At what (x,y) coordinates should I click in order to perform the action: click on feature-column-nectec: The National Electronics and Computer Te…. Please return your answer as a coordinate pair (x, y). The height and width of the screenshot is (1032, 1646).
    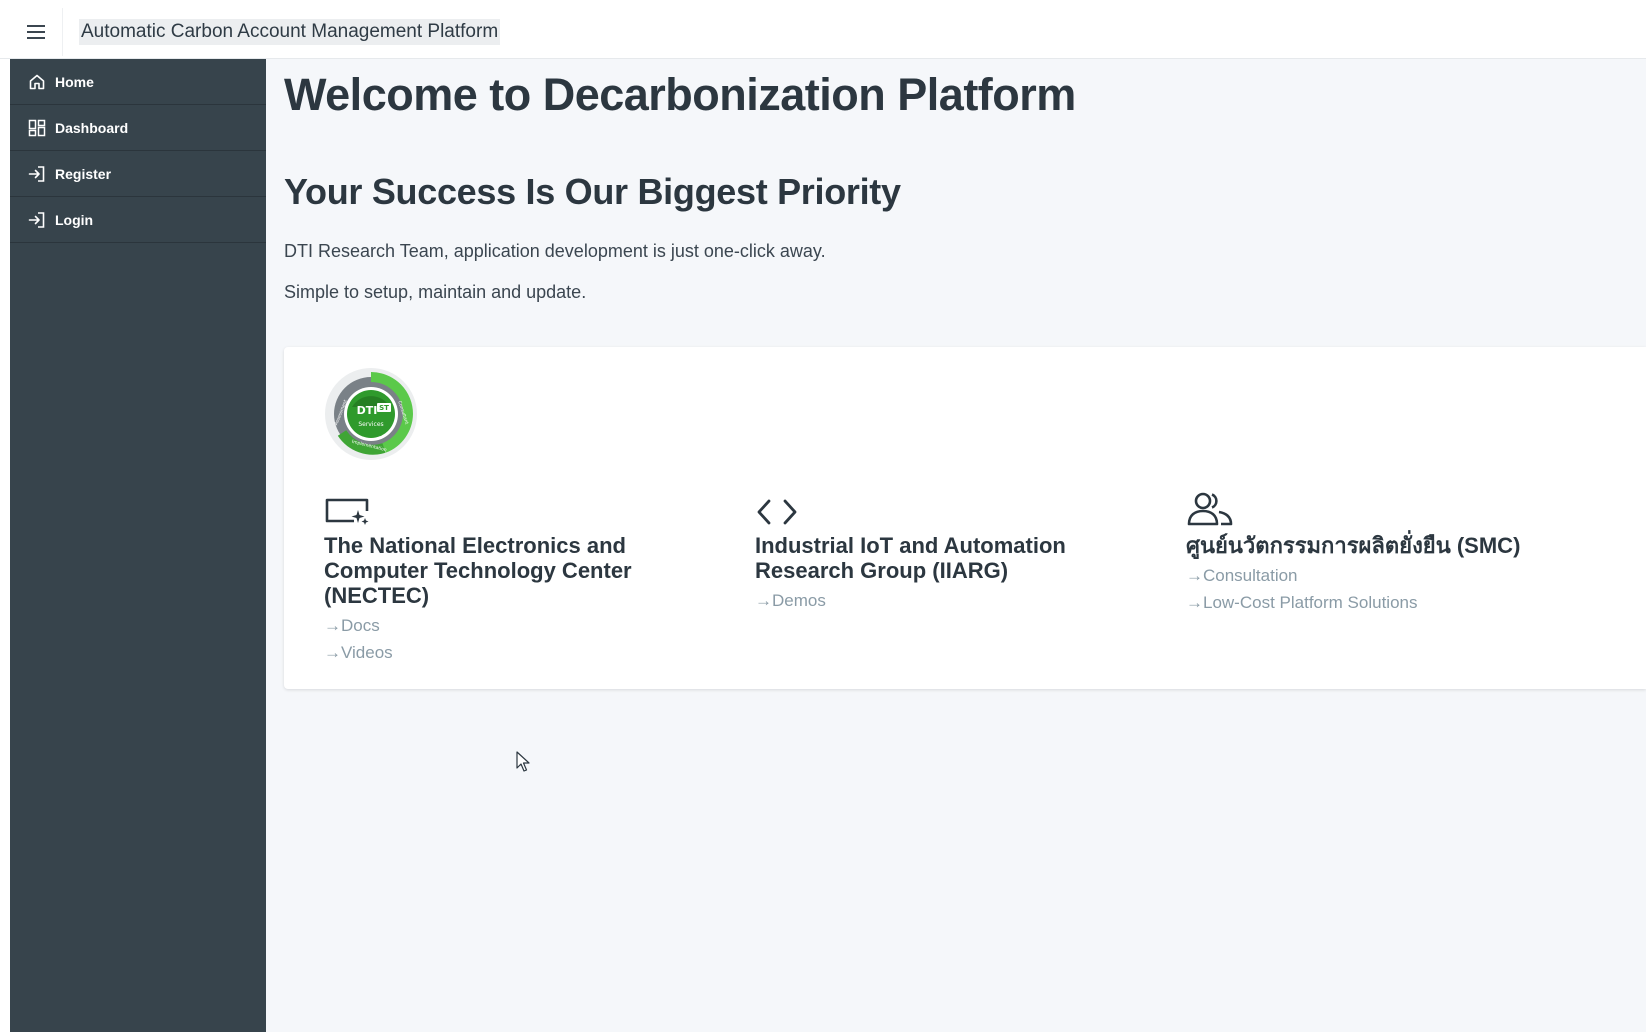
    Looking at the image, I should click on (524, 576).